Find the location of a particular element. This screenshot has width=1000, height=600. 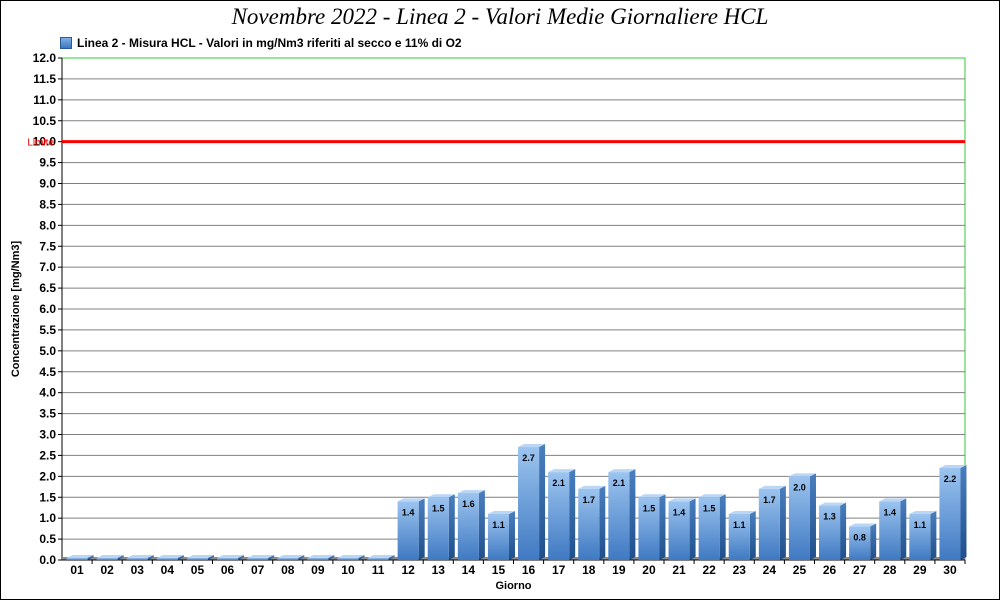

x-tick-label: 02 is located at coordinates (107, 570).